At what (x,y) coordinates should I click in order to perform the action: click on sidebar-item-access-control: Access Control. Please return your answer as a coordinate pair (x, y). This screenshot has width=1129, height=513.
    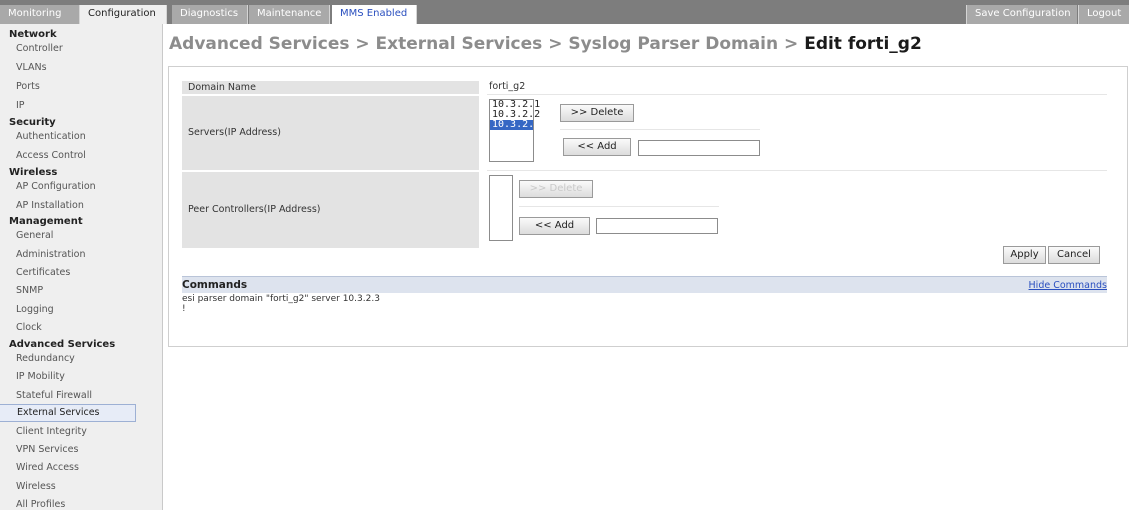
    Looking at the image, I should click on (68, 156).